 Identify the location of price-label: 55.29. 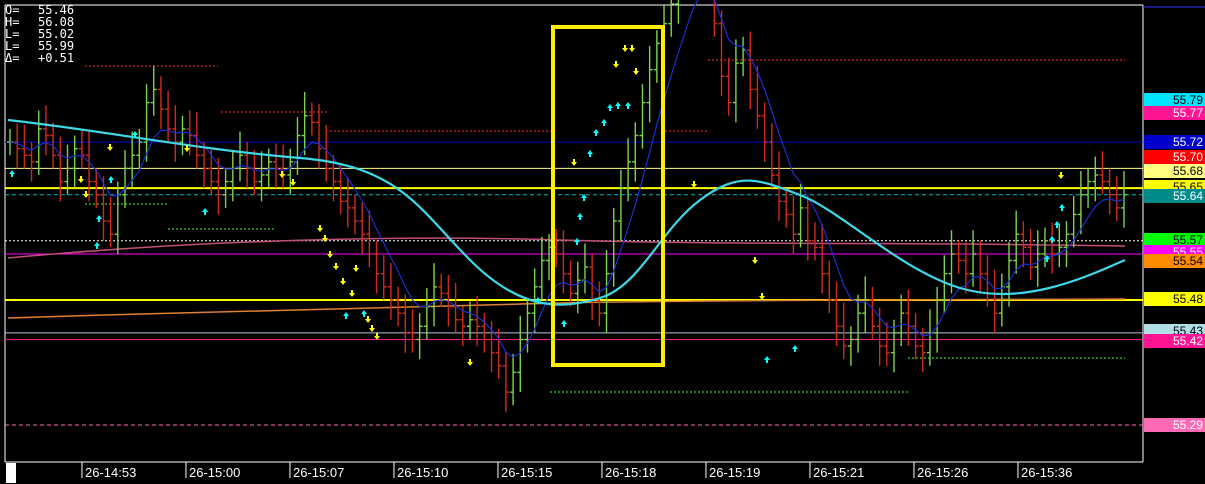
(1174, 425).